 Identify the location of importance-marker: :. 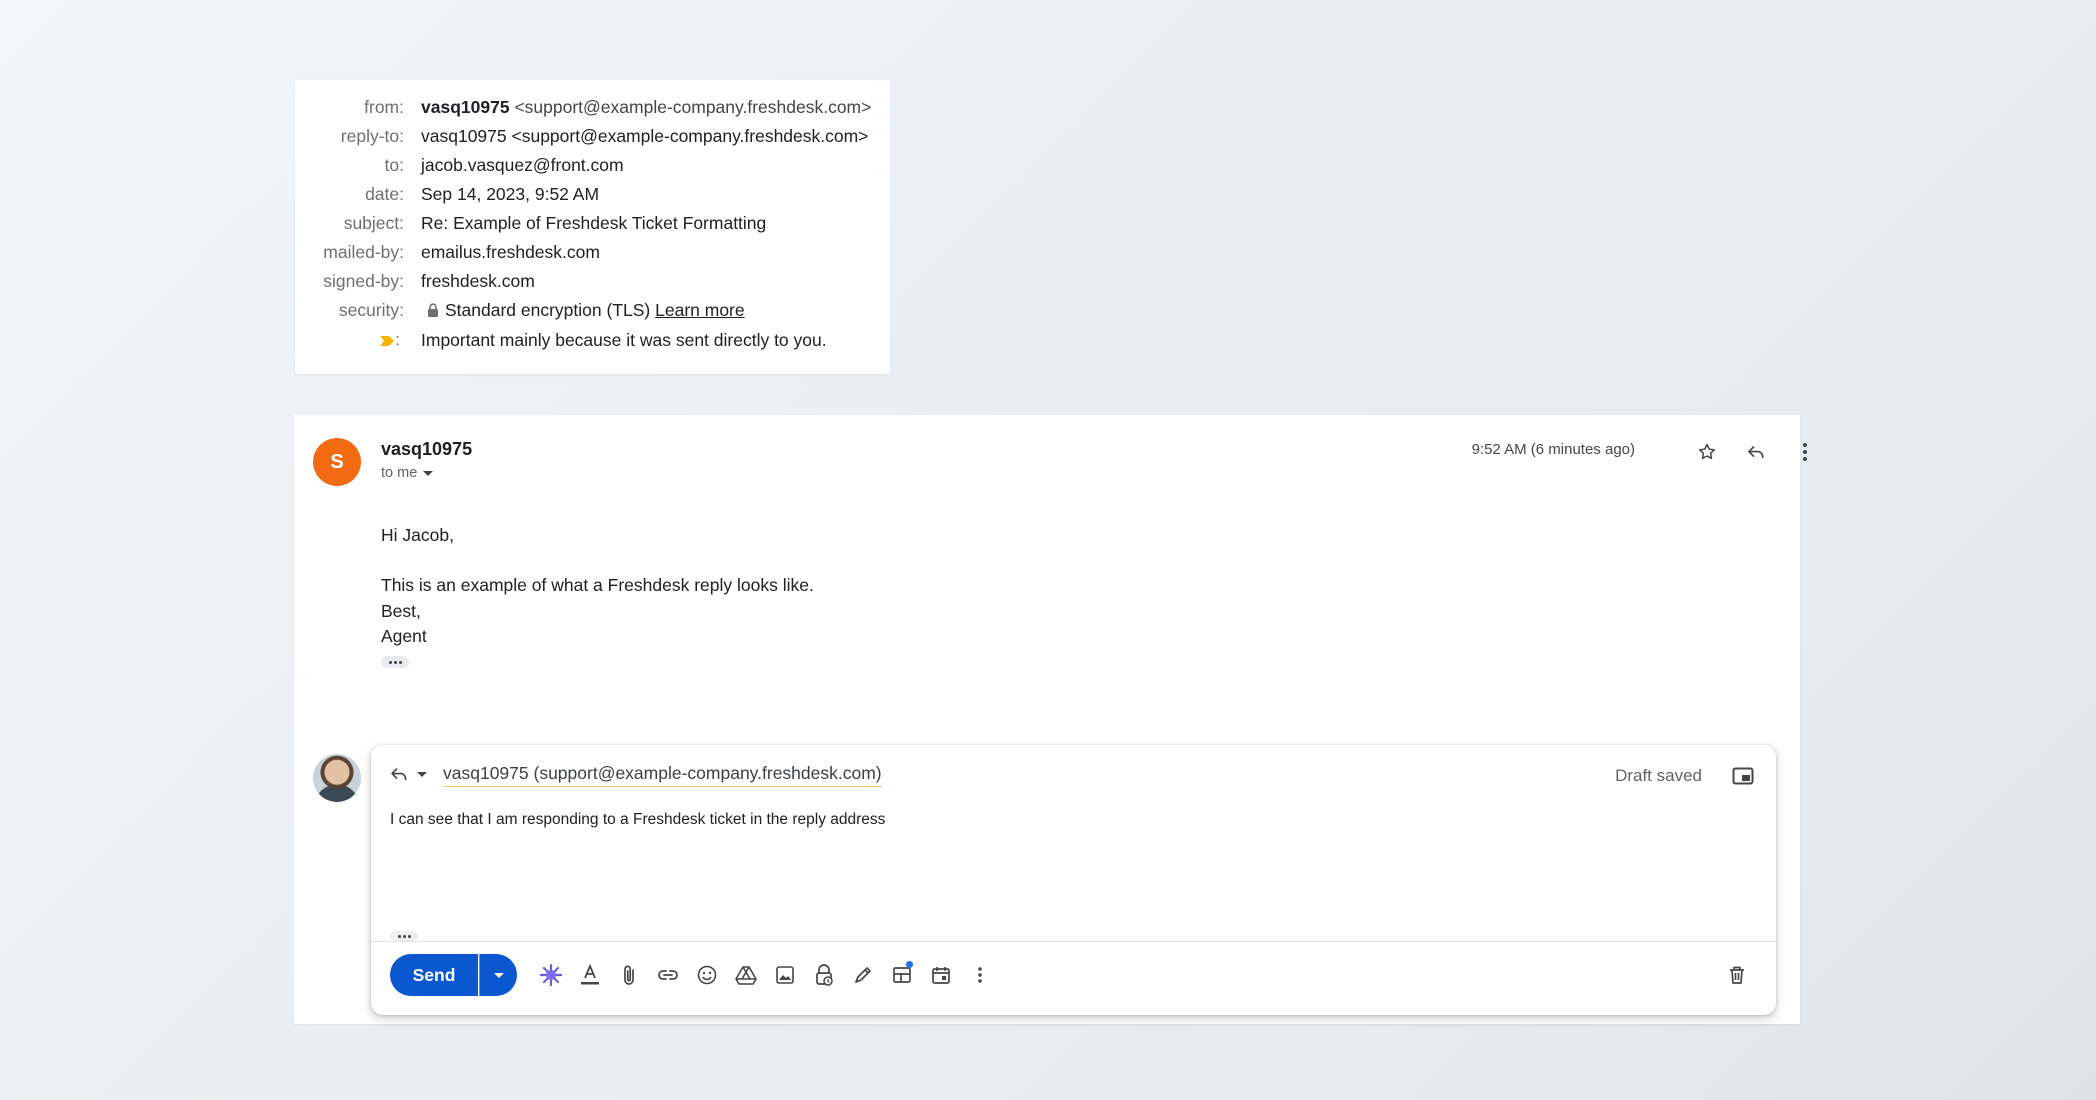
(380, 340).